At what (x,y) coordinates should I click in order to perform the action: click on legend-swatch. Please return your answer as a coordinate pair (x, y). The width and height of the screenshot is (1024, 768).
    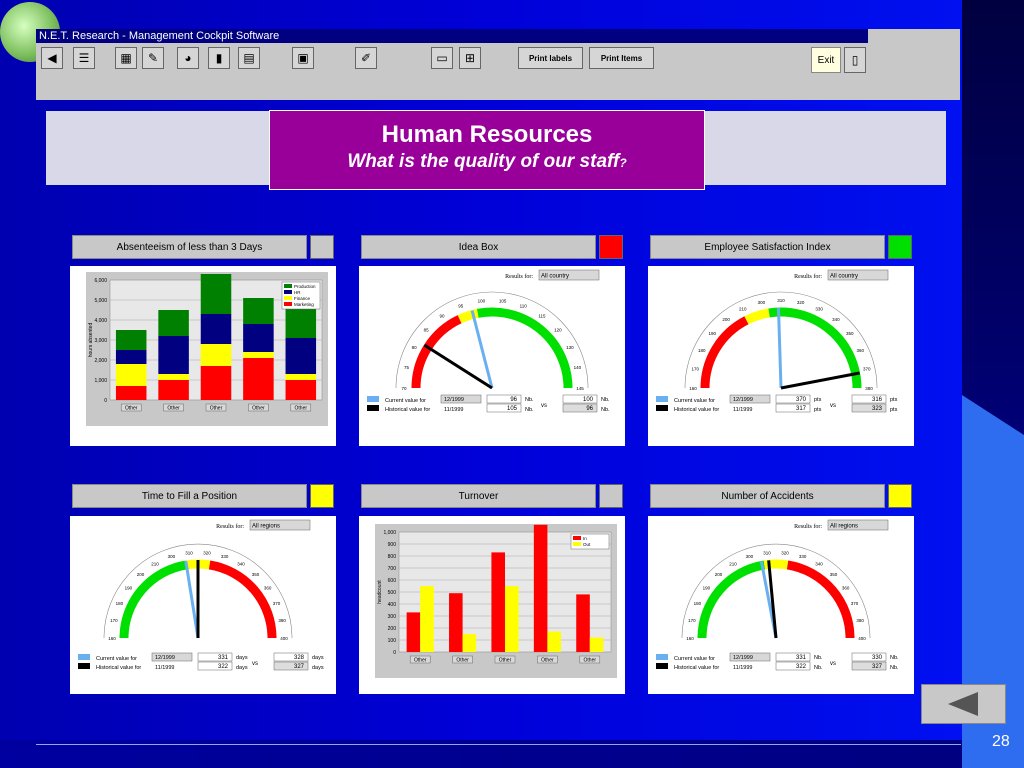
    Looking at the image, I should click on (577, 544).